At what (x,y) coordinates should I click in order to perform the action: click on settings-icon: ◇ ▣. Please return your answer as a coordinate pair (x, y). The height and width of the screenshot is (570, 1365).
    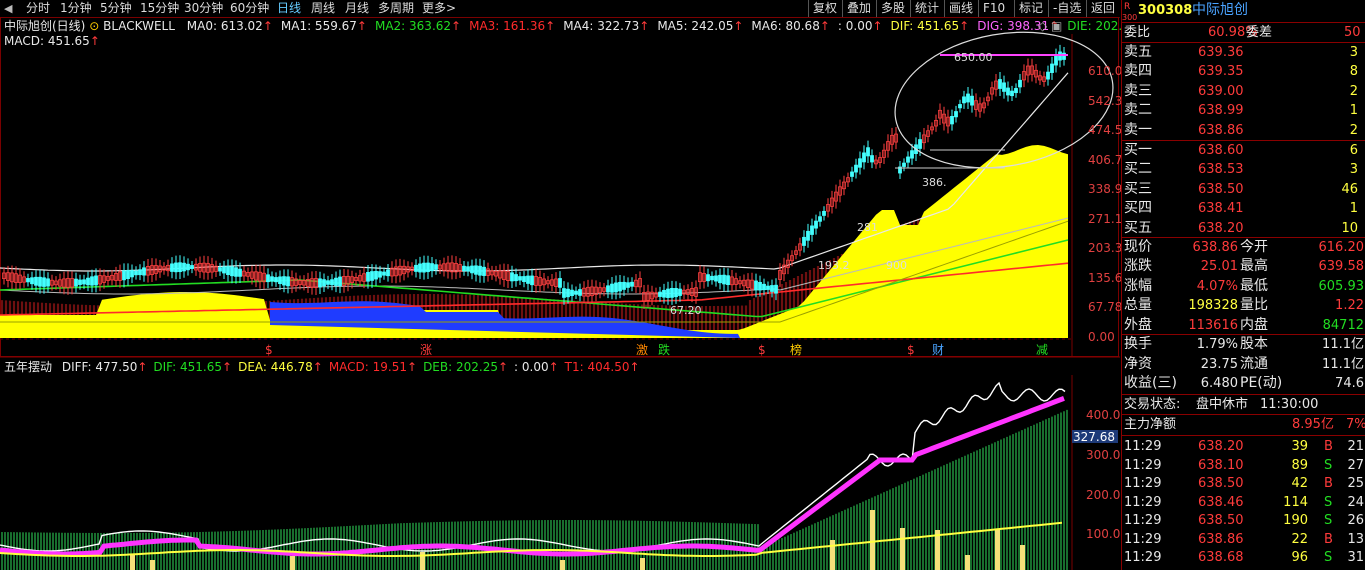
    Looking at the image, I should click on (1050, 26).